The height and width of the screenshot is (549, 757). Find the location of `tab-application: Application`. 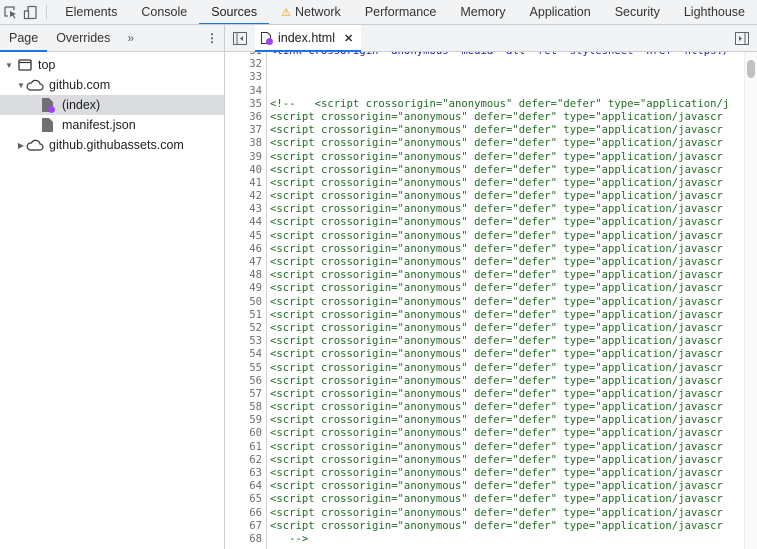

tab-application: Application is located at coordinates (560, 12).